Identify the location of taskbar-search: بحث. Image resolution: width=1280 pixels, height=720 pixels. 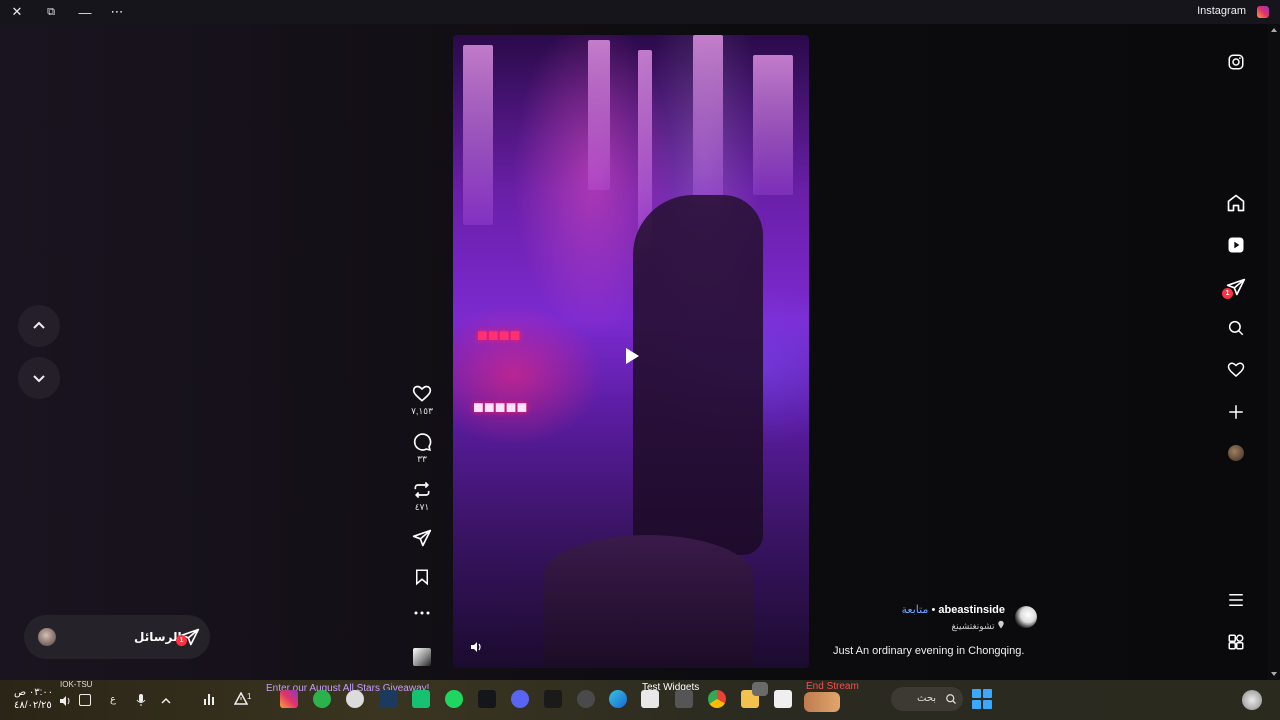
(927, 699).